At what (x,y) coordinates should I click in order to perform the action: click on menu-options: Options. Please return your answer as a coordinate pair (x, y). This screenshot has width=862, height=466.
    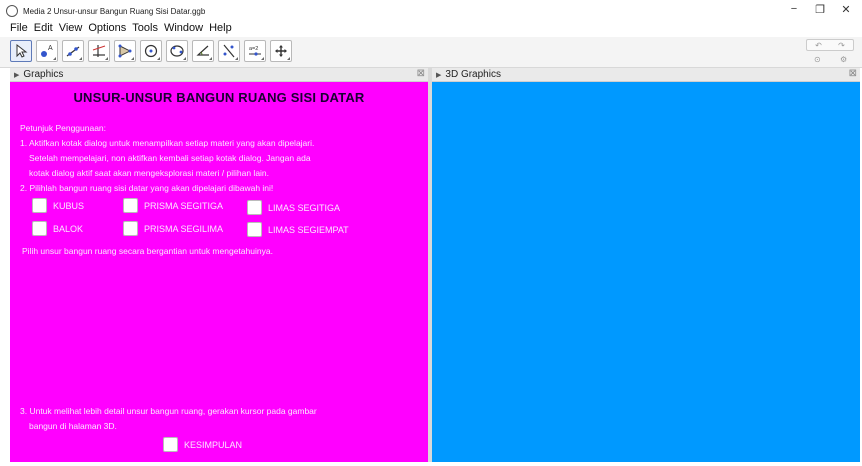
    Looking at the image, I should click on (107, 28).